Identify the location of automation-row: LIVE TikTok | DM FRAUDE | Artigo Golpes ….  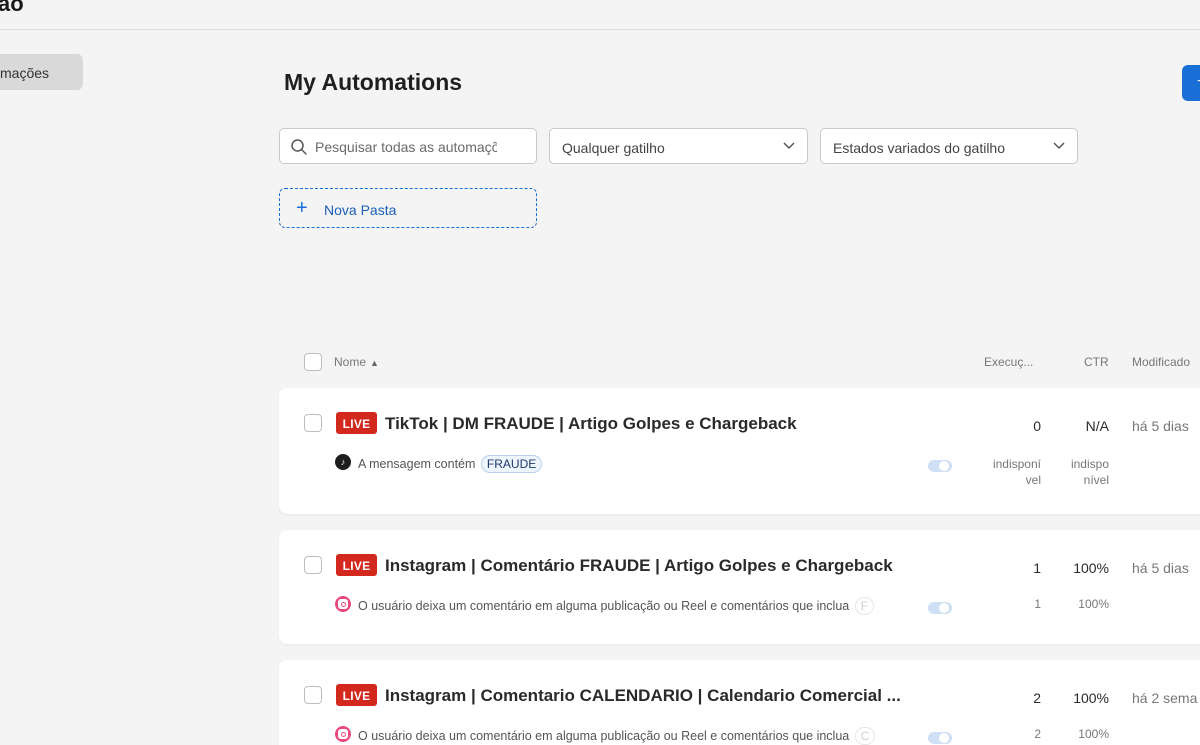
(739, 451).